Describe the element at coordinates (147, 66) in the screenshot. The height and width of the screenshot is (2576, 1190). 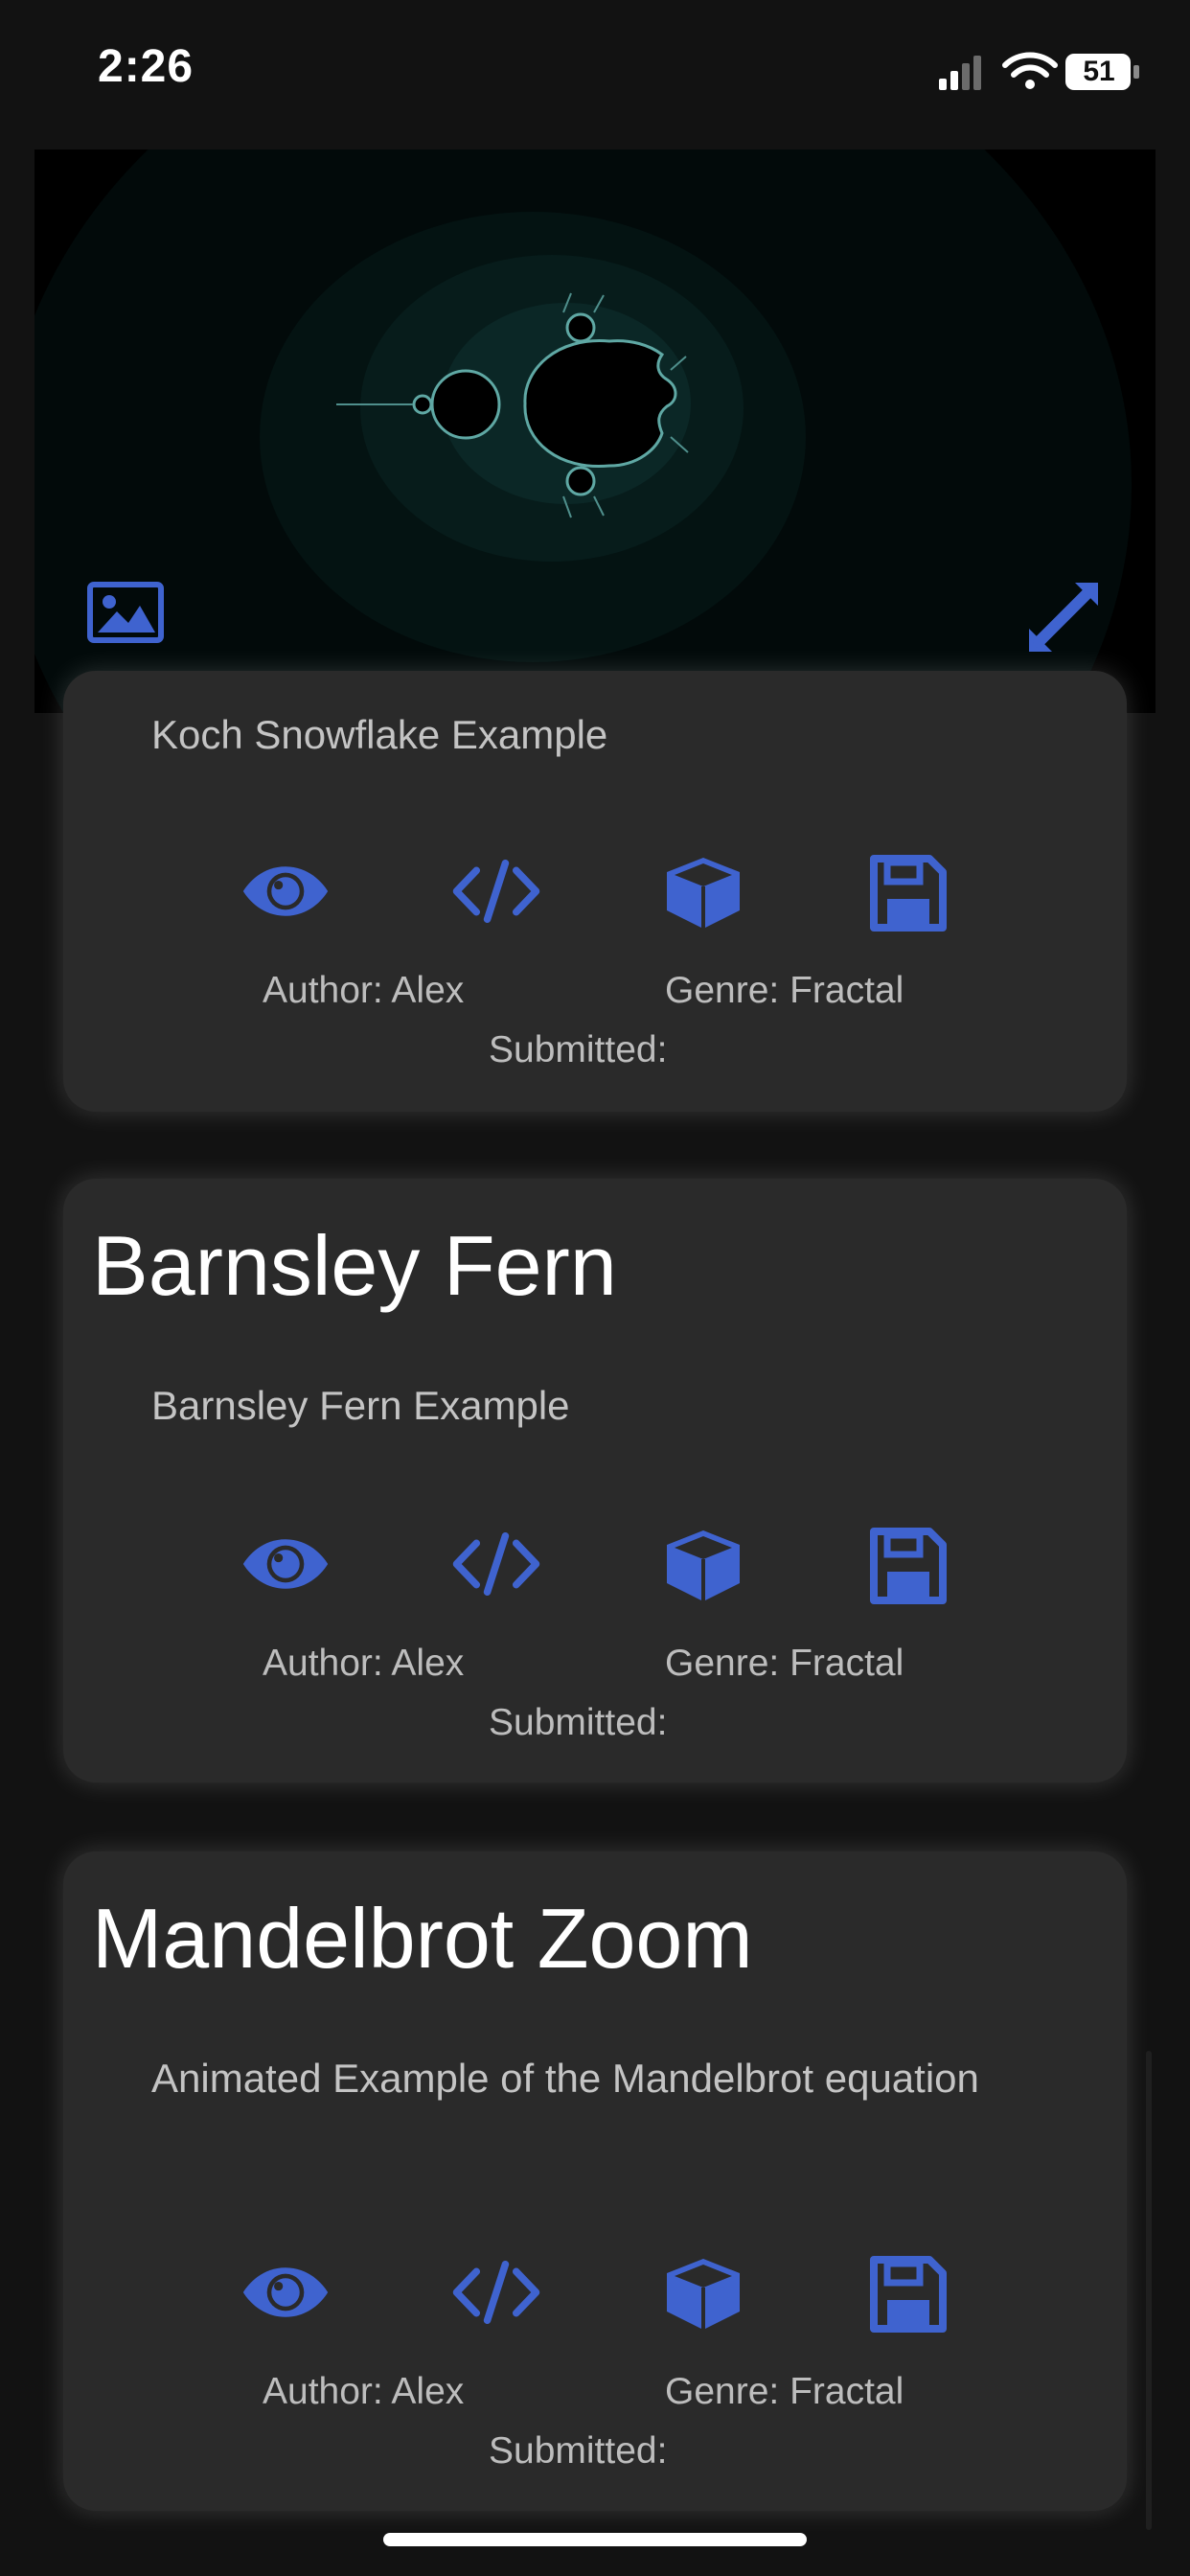
I see `status-time: 2:26` at that location.